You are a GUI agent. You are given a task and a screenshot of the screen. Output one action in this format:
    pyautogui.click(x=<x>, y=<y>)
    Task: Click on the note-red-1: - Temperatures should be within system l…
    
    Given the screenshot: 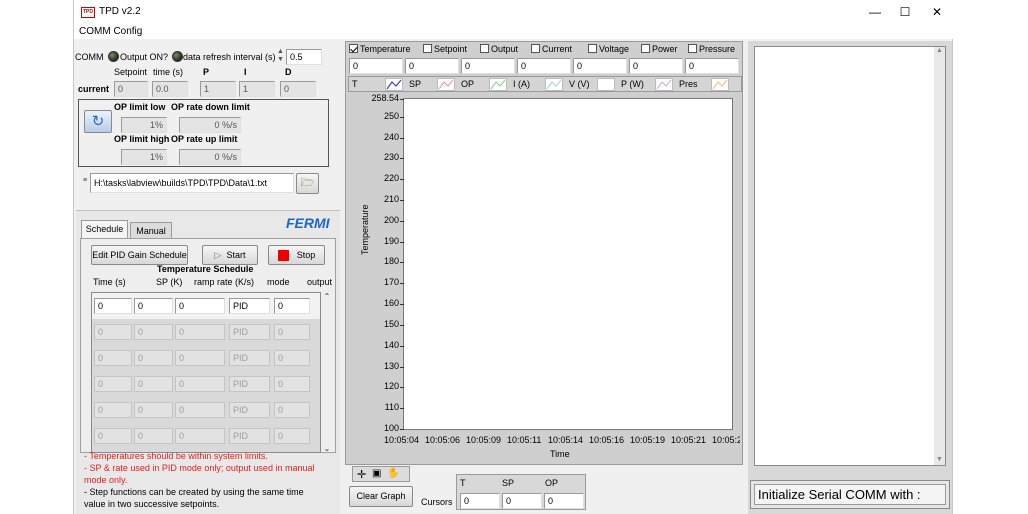 What is the action you would take?
    pyautogui.click(x=176, y=456)
    